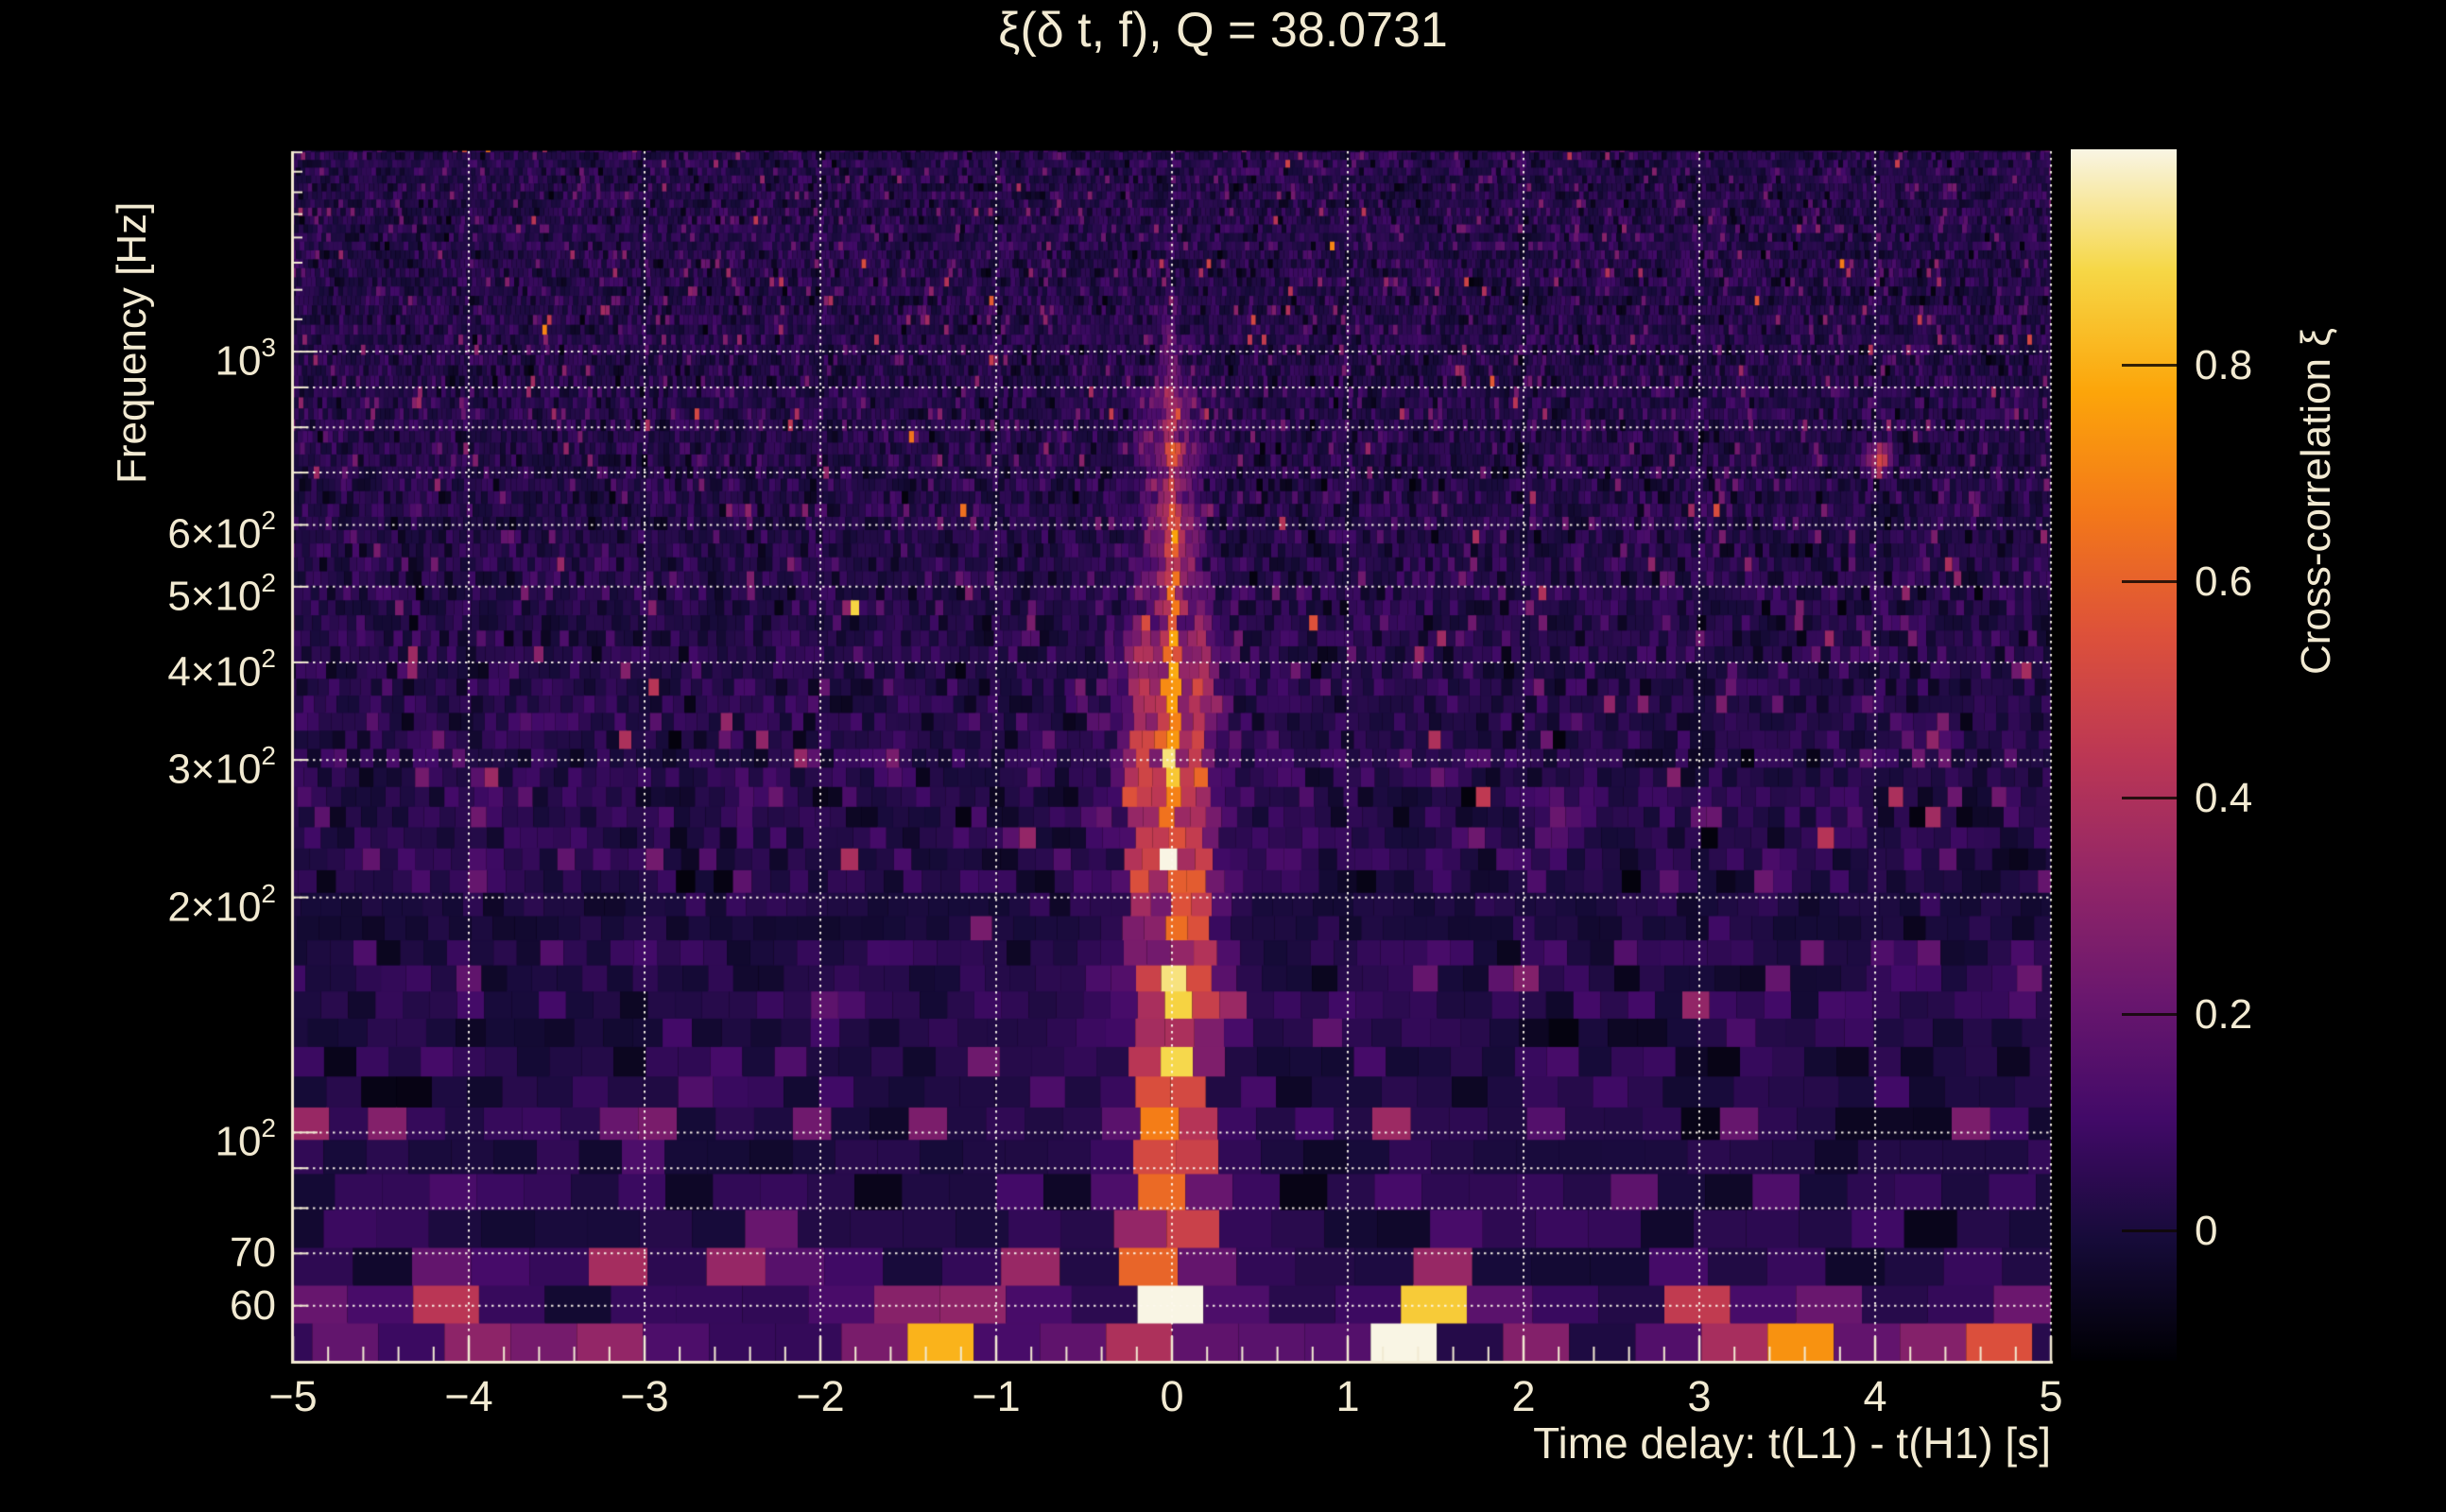 The width and height of the screenshot is (2446, 1512). What do you see at coordinates (221, 532) in the screenshot?
I see `y-tick-label: 6×102` at bounding box center [221, 532].